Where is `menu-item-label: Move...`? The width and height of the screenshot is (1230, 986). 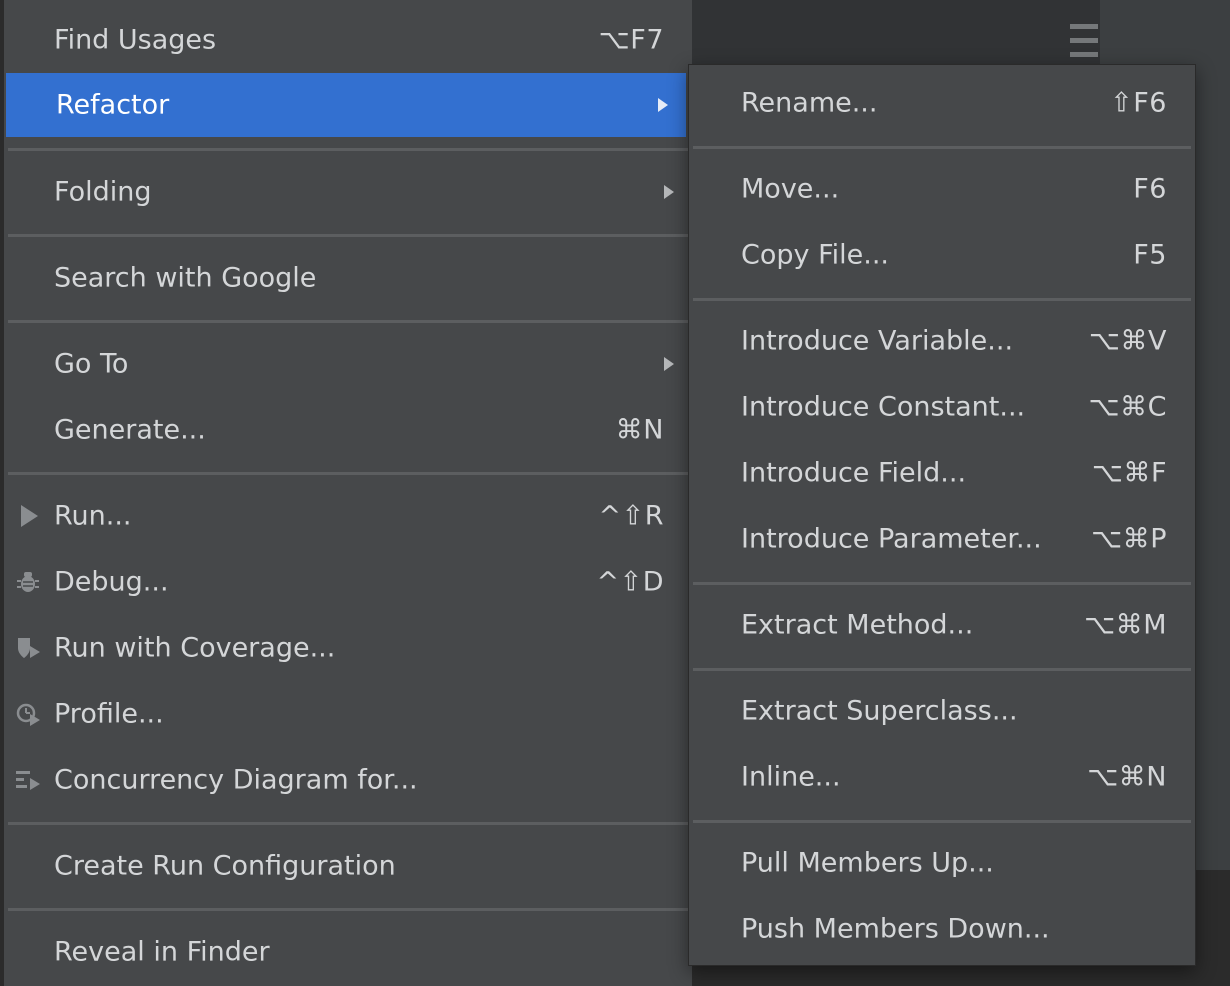
menu-item-label: Move... is located at coordinates (790, 189).